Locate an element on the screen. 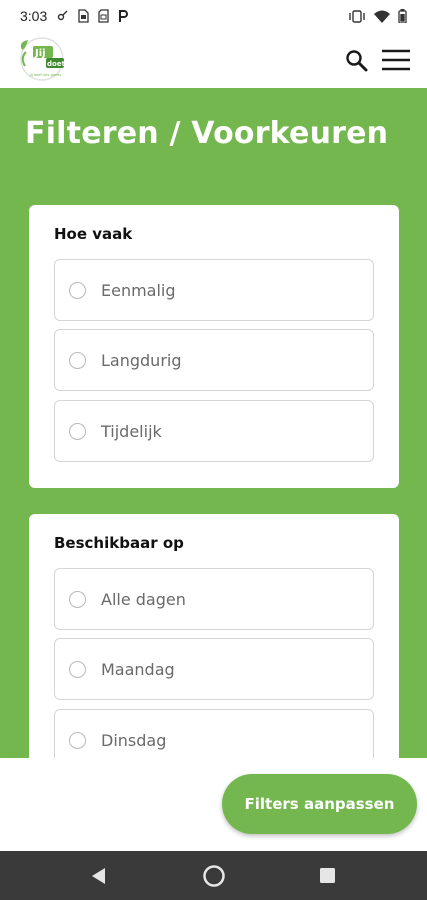  svg-text: Jij is located at coordinates (40, 53).